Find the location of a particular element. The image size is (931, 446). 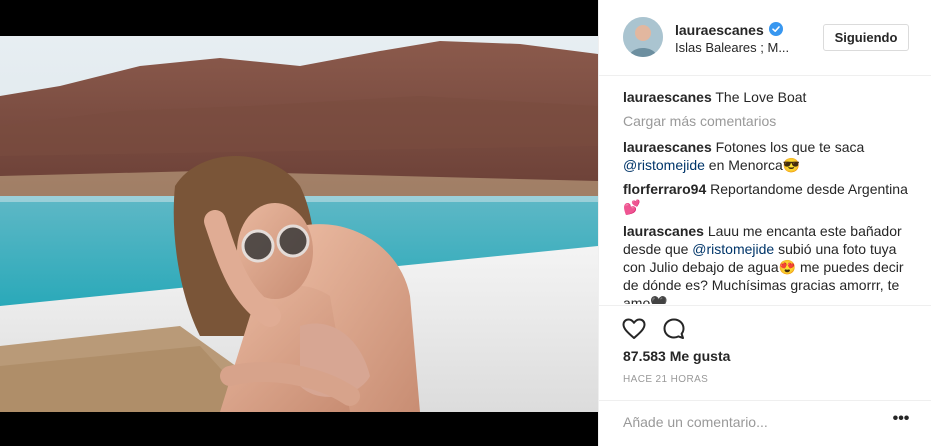

comment-text: Fotones los que te saca is located at coordinates (790, 147).